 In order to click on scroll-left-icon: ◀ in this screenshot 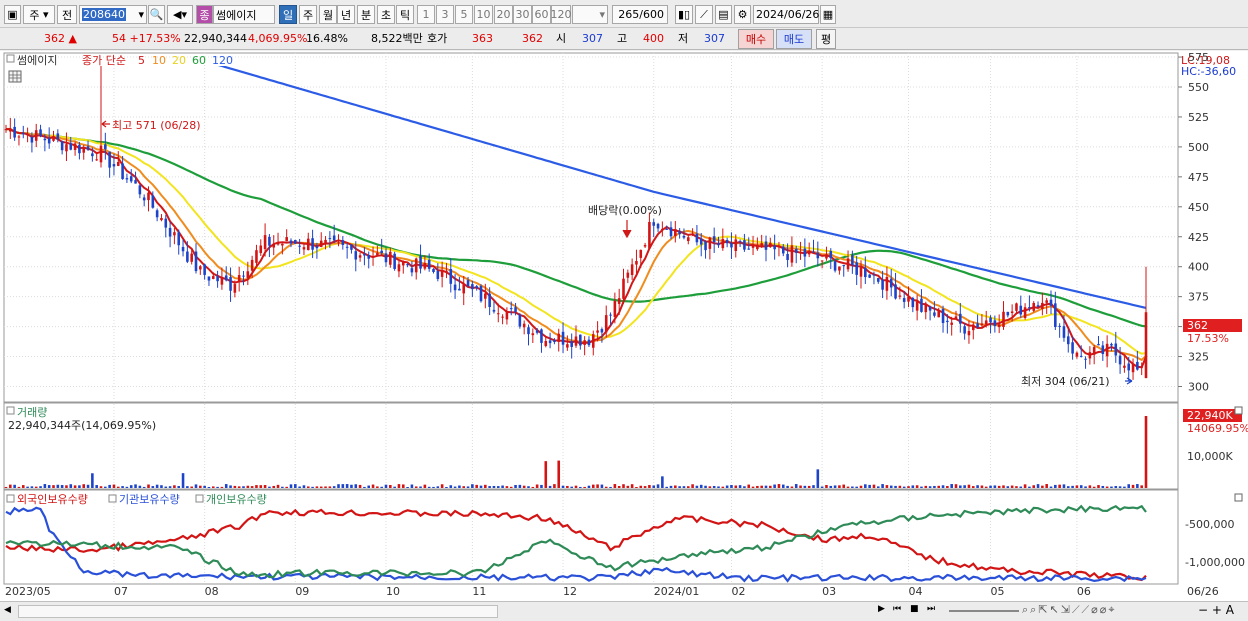, I will do `click(9, 611)`.